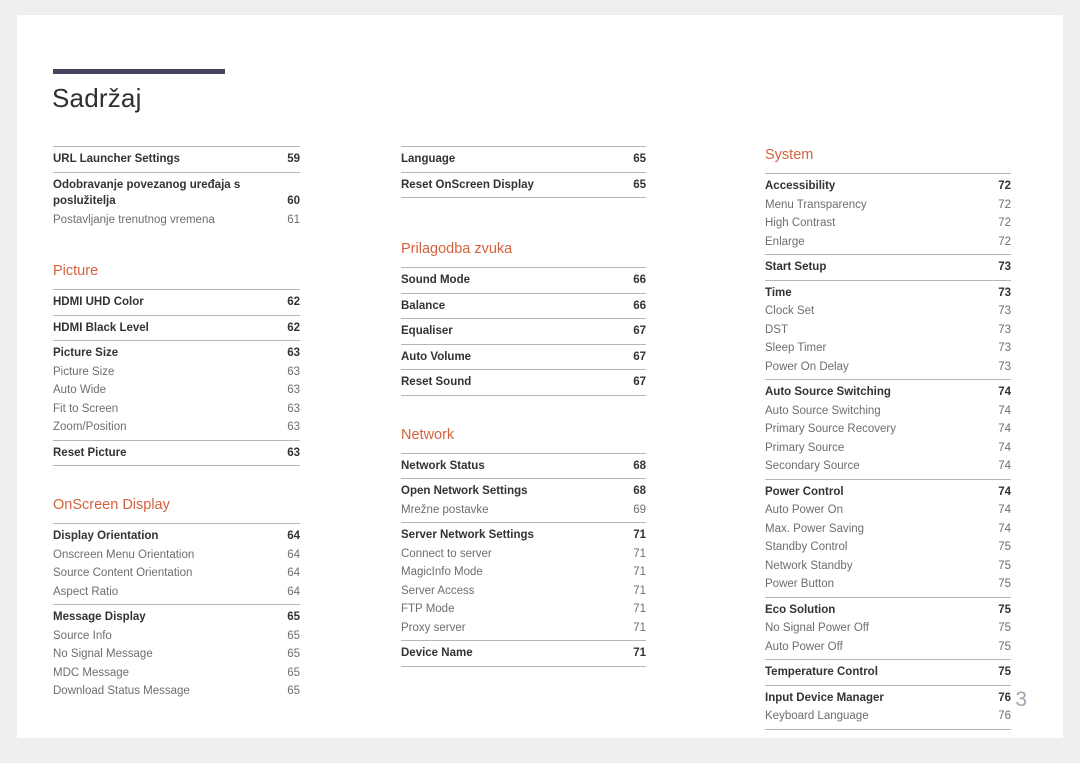  Describe the element at coordinates (176, 353) in the screenshot. I see `toc-entry: Picture Size 63` at that location.